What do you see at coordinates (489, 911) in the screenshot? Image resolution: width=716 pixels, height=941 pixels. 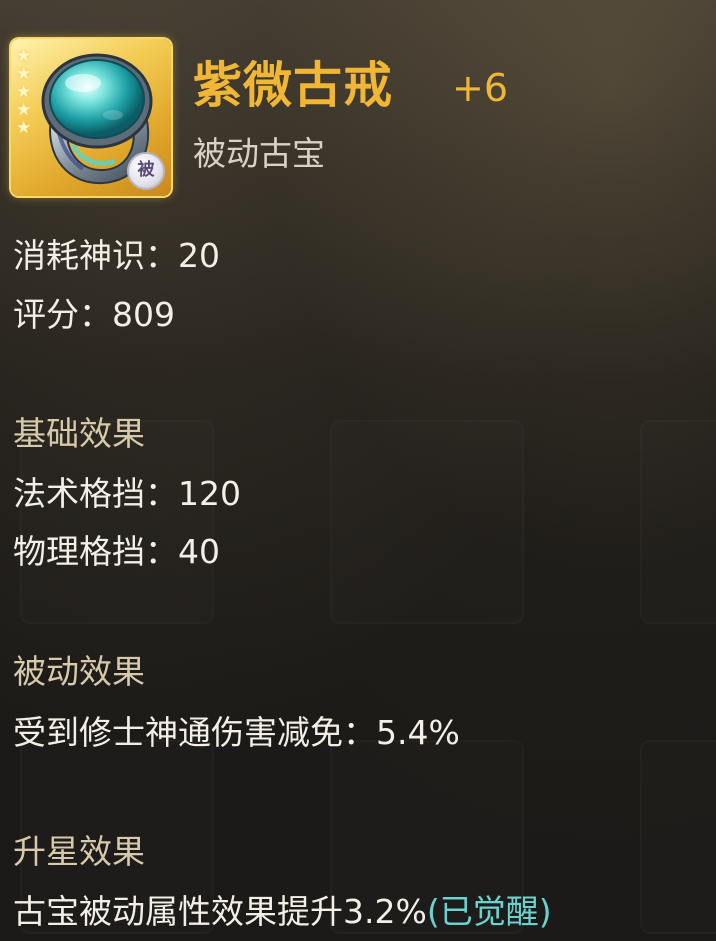 I see `awakened-status: (已觉醒)` at bounding box center [489, 911].